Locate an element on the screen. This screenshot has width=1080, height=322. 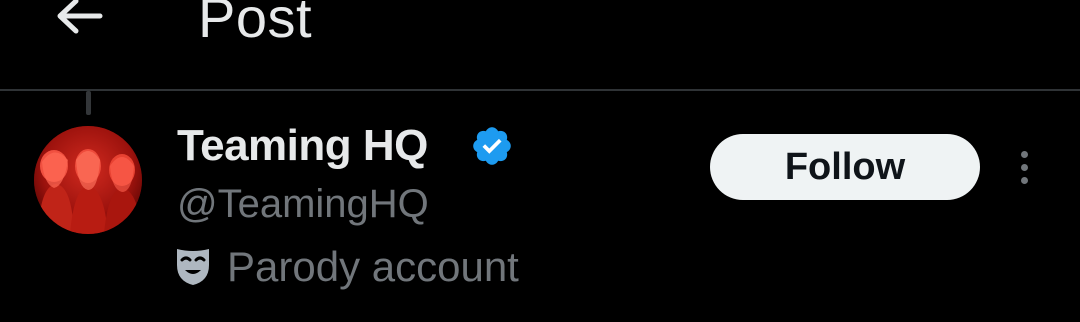
more-vertical-icon is located at coordinates (1024, 154).